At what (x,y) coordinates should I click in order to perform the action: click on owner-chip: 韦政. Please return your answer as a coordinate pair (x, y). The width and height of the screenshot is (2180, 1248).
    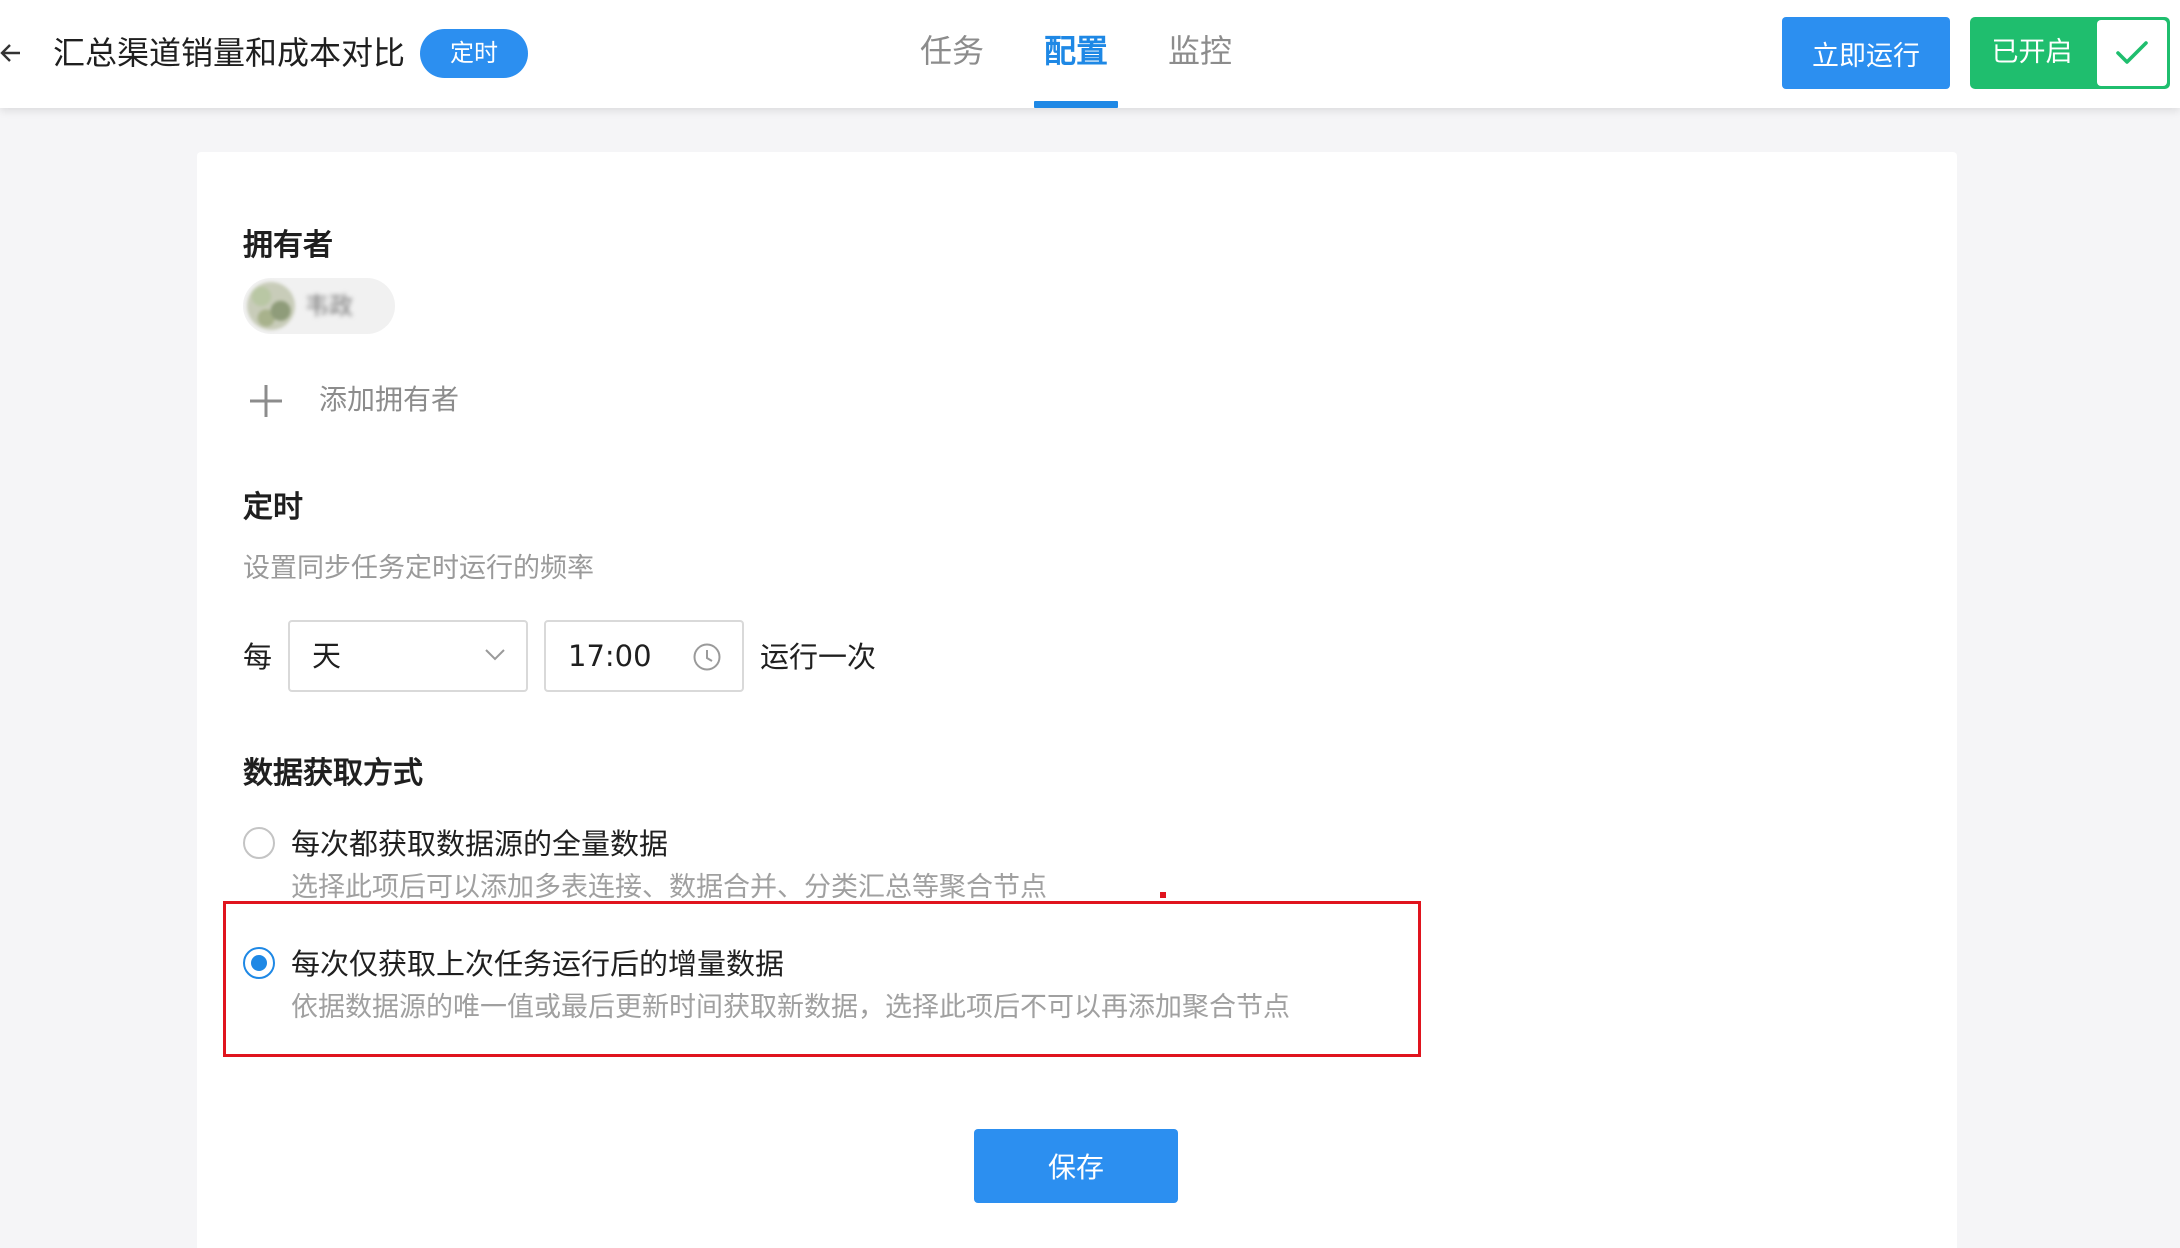
    Looking at the image, I should click on (319, 306).